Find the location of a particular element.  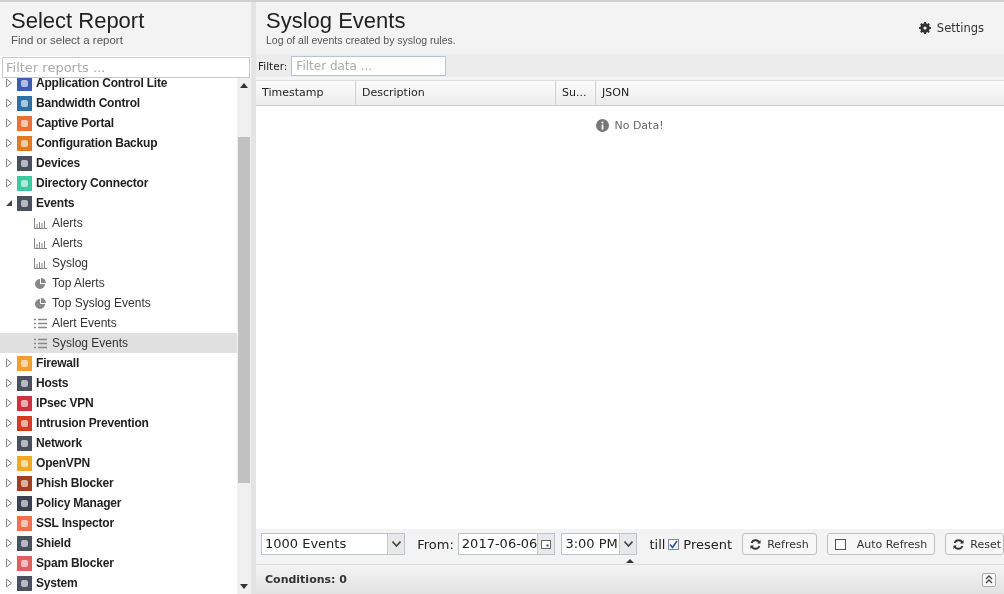

auto-refresh-button: Auto Refresh is located at coordinates (881, 544).